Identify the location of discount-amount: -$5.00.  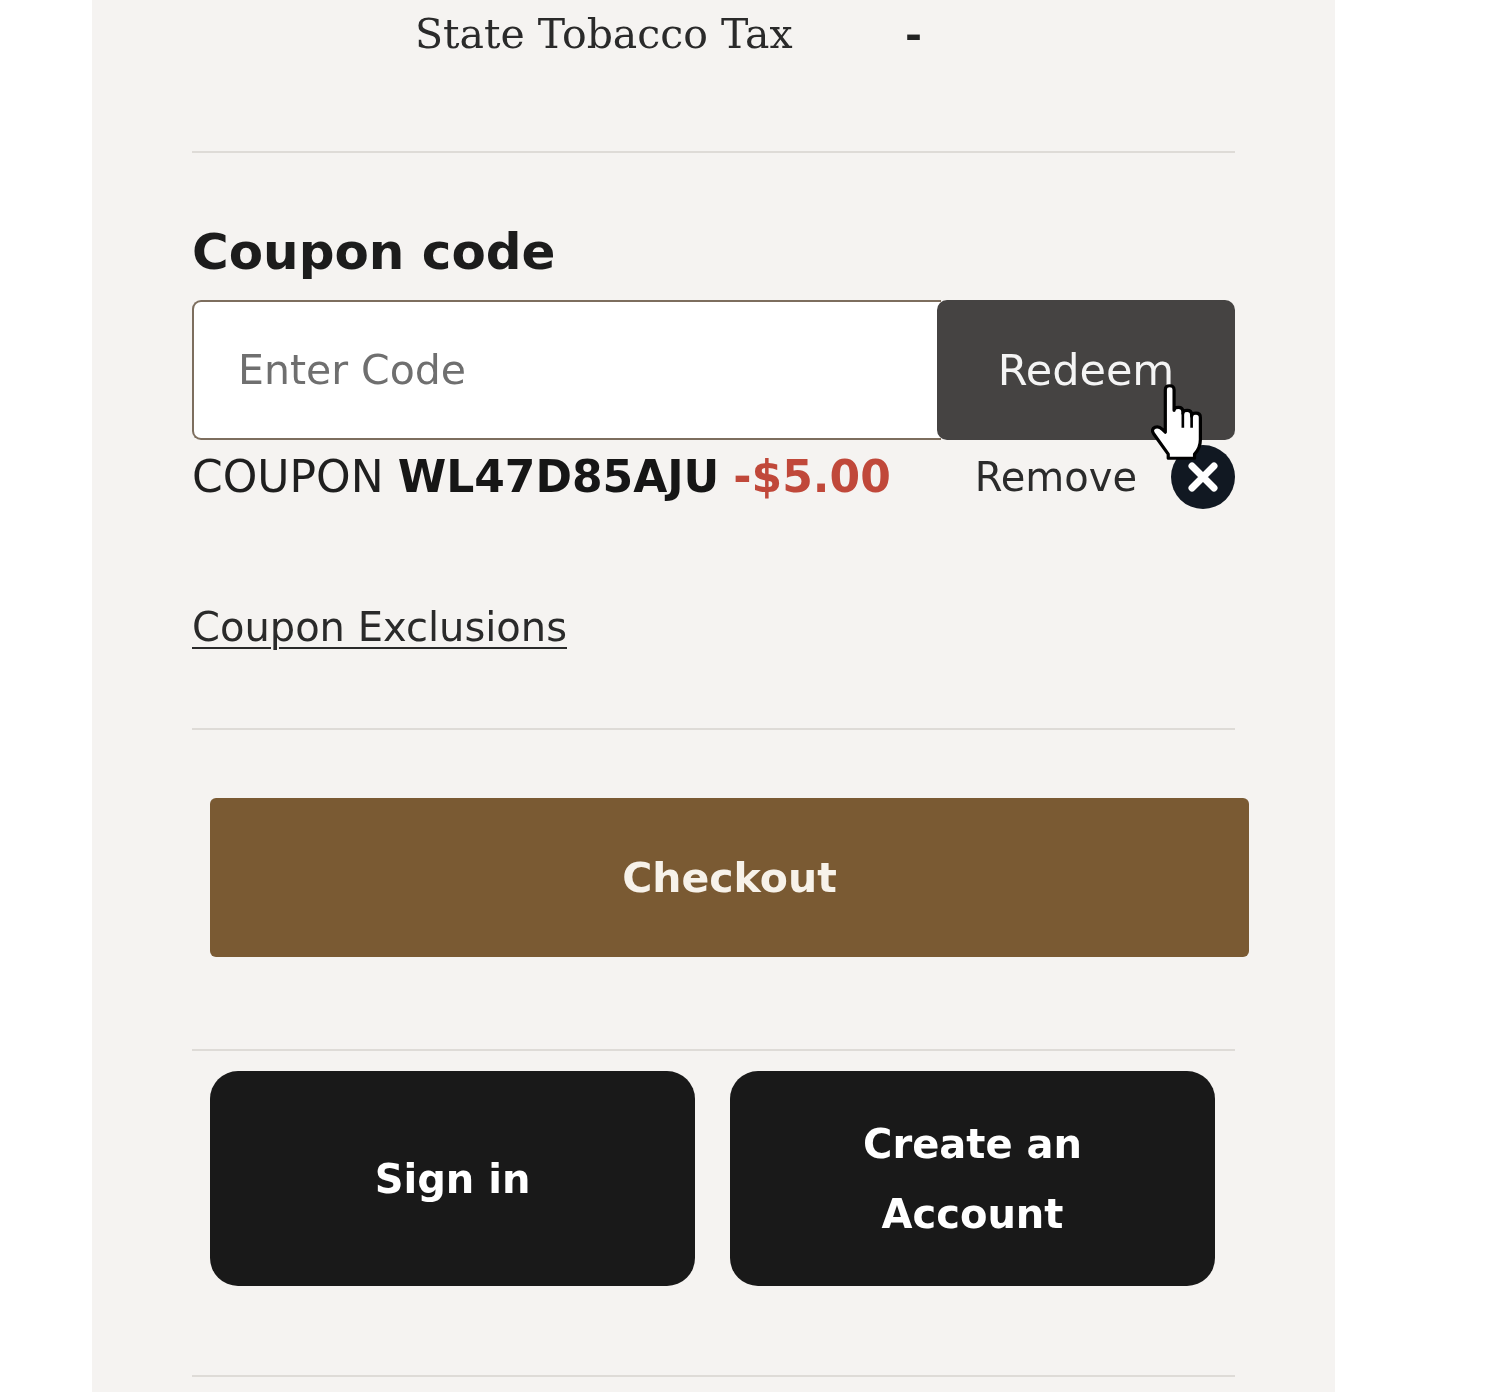
(812, 477).